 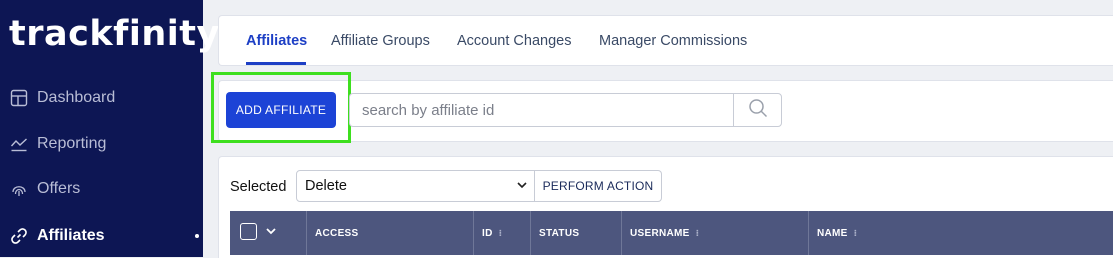 What do you see at coordinates (276, 41) in the screenshot?
I see `tab-affiliates: Affiliates` at bounding box center [276, 41].